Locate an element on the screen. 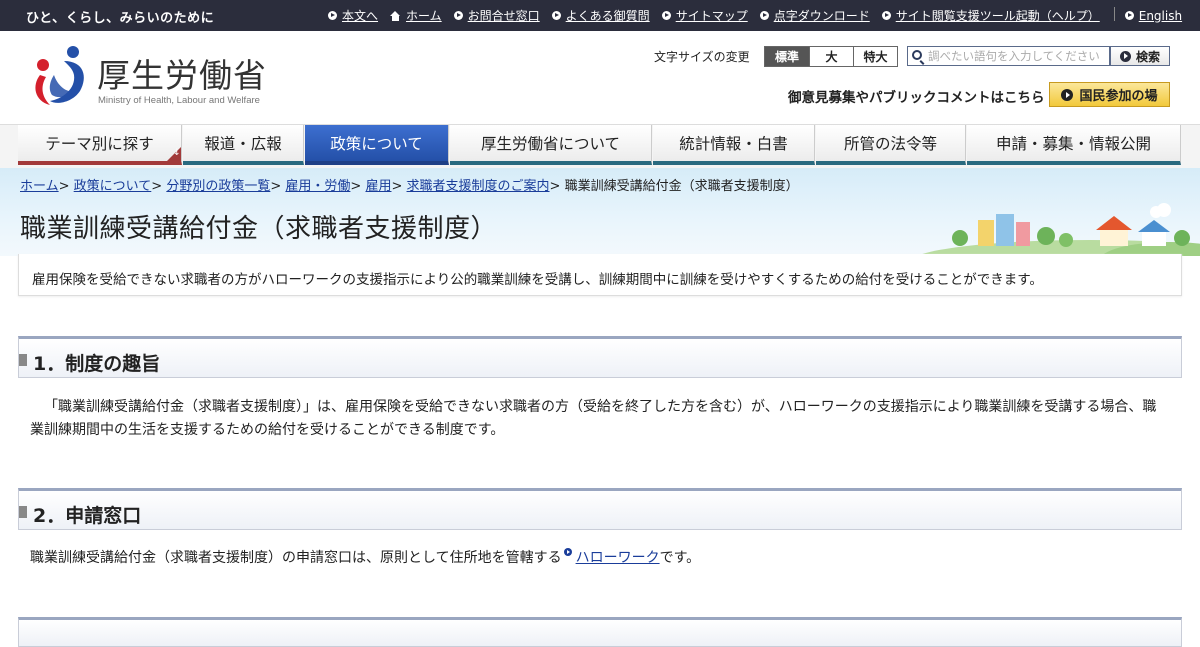 The height and width of the screenshot is (647, 1200). search-icon is located at coordinates (917, 55).